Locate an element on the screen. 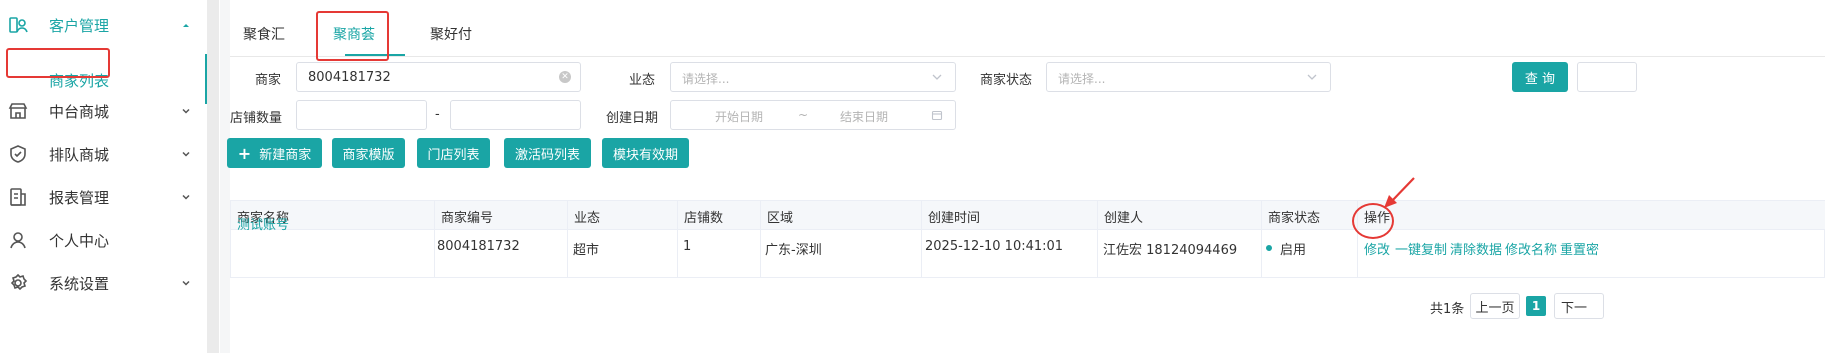  store-count-max-input is located at coordinates (515, 115).